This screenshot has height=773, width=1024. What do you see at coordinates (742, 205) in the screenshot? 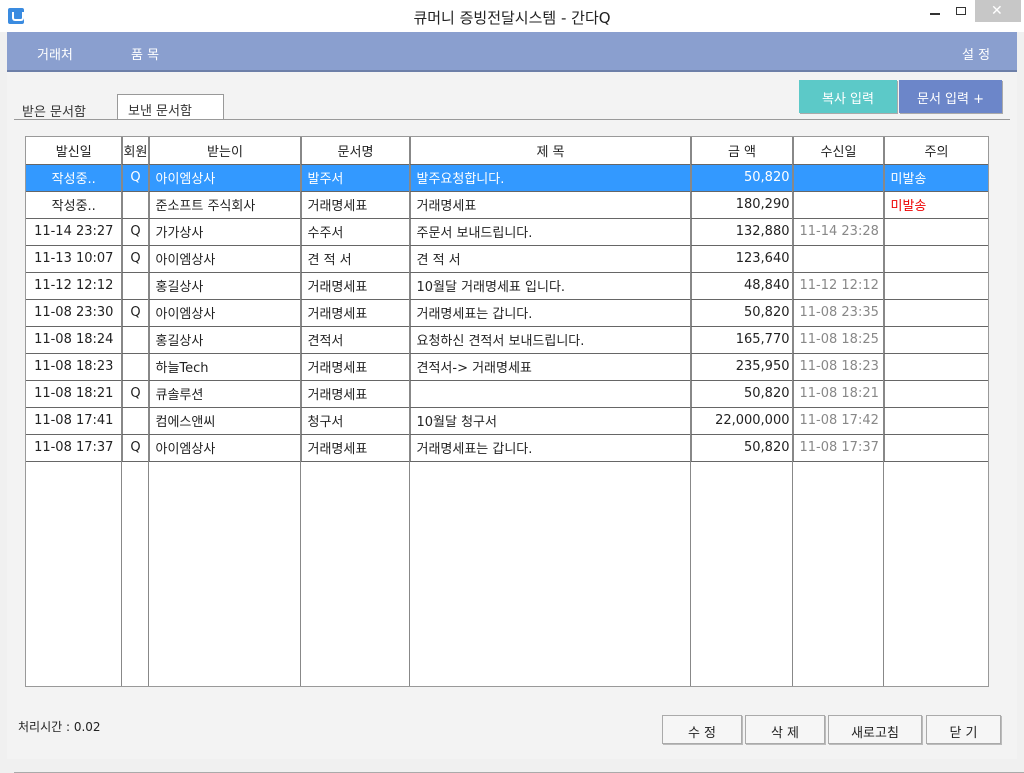
I see `cell-amount: 180,290` at bounding box center [742, 205].